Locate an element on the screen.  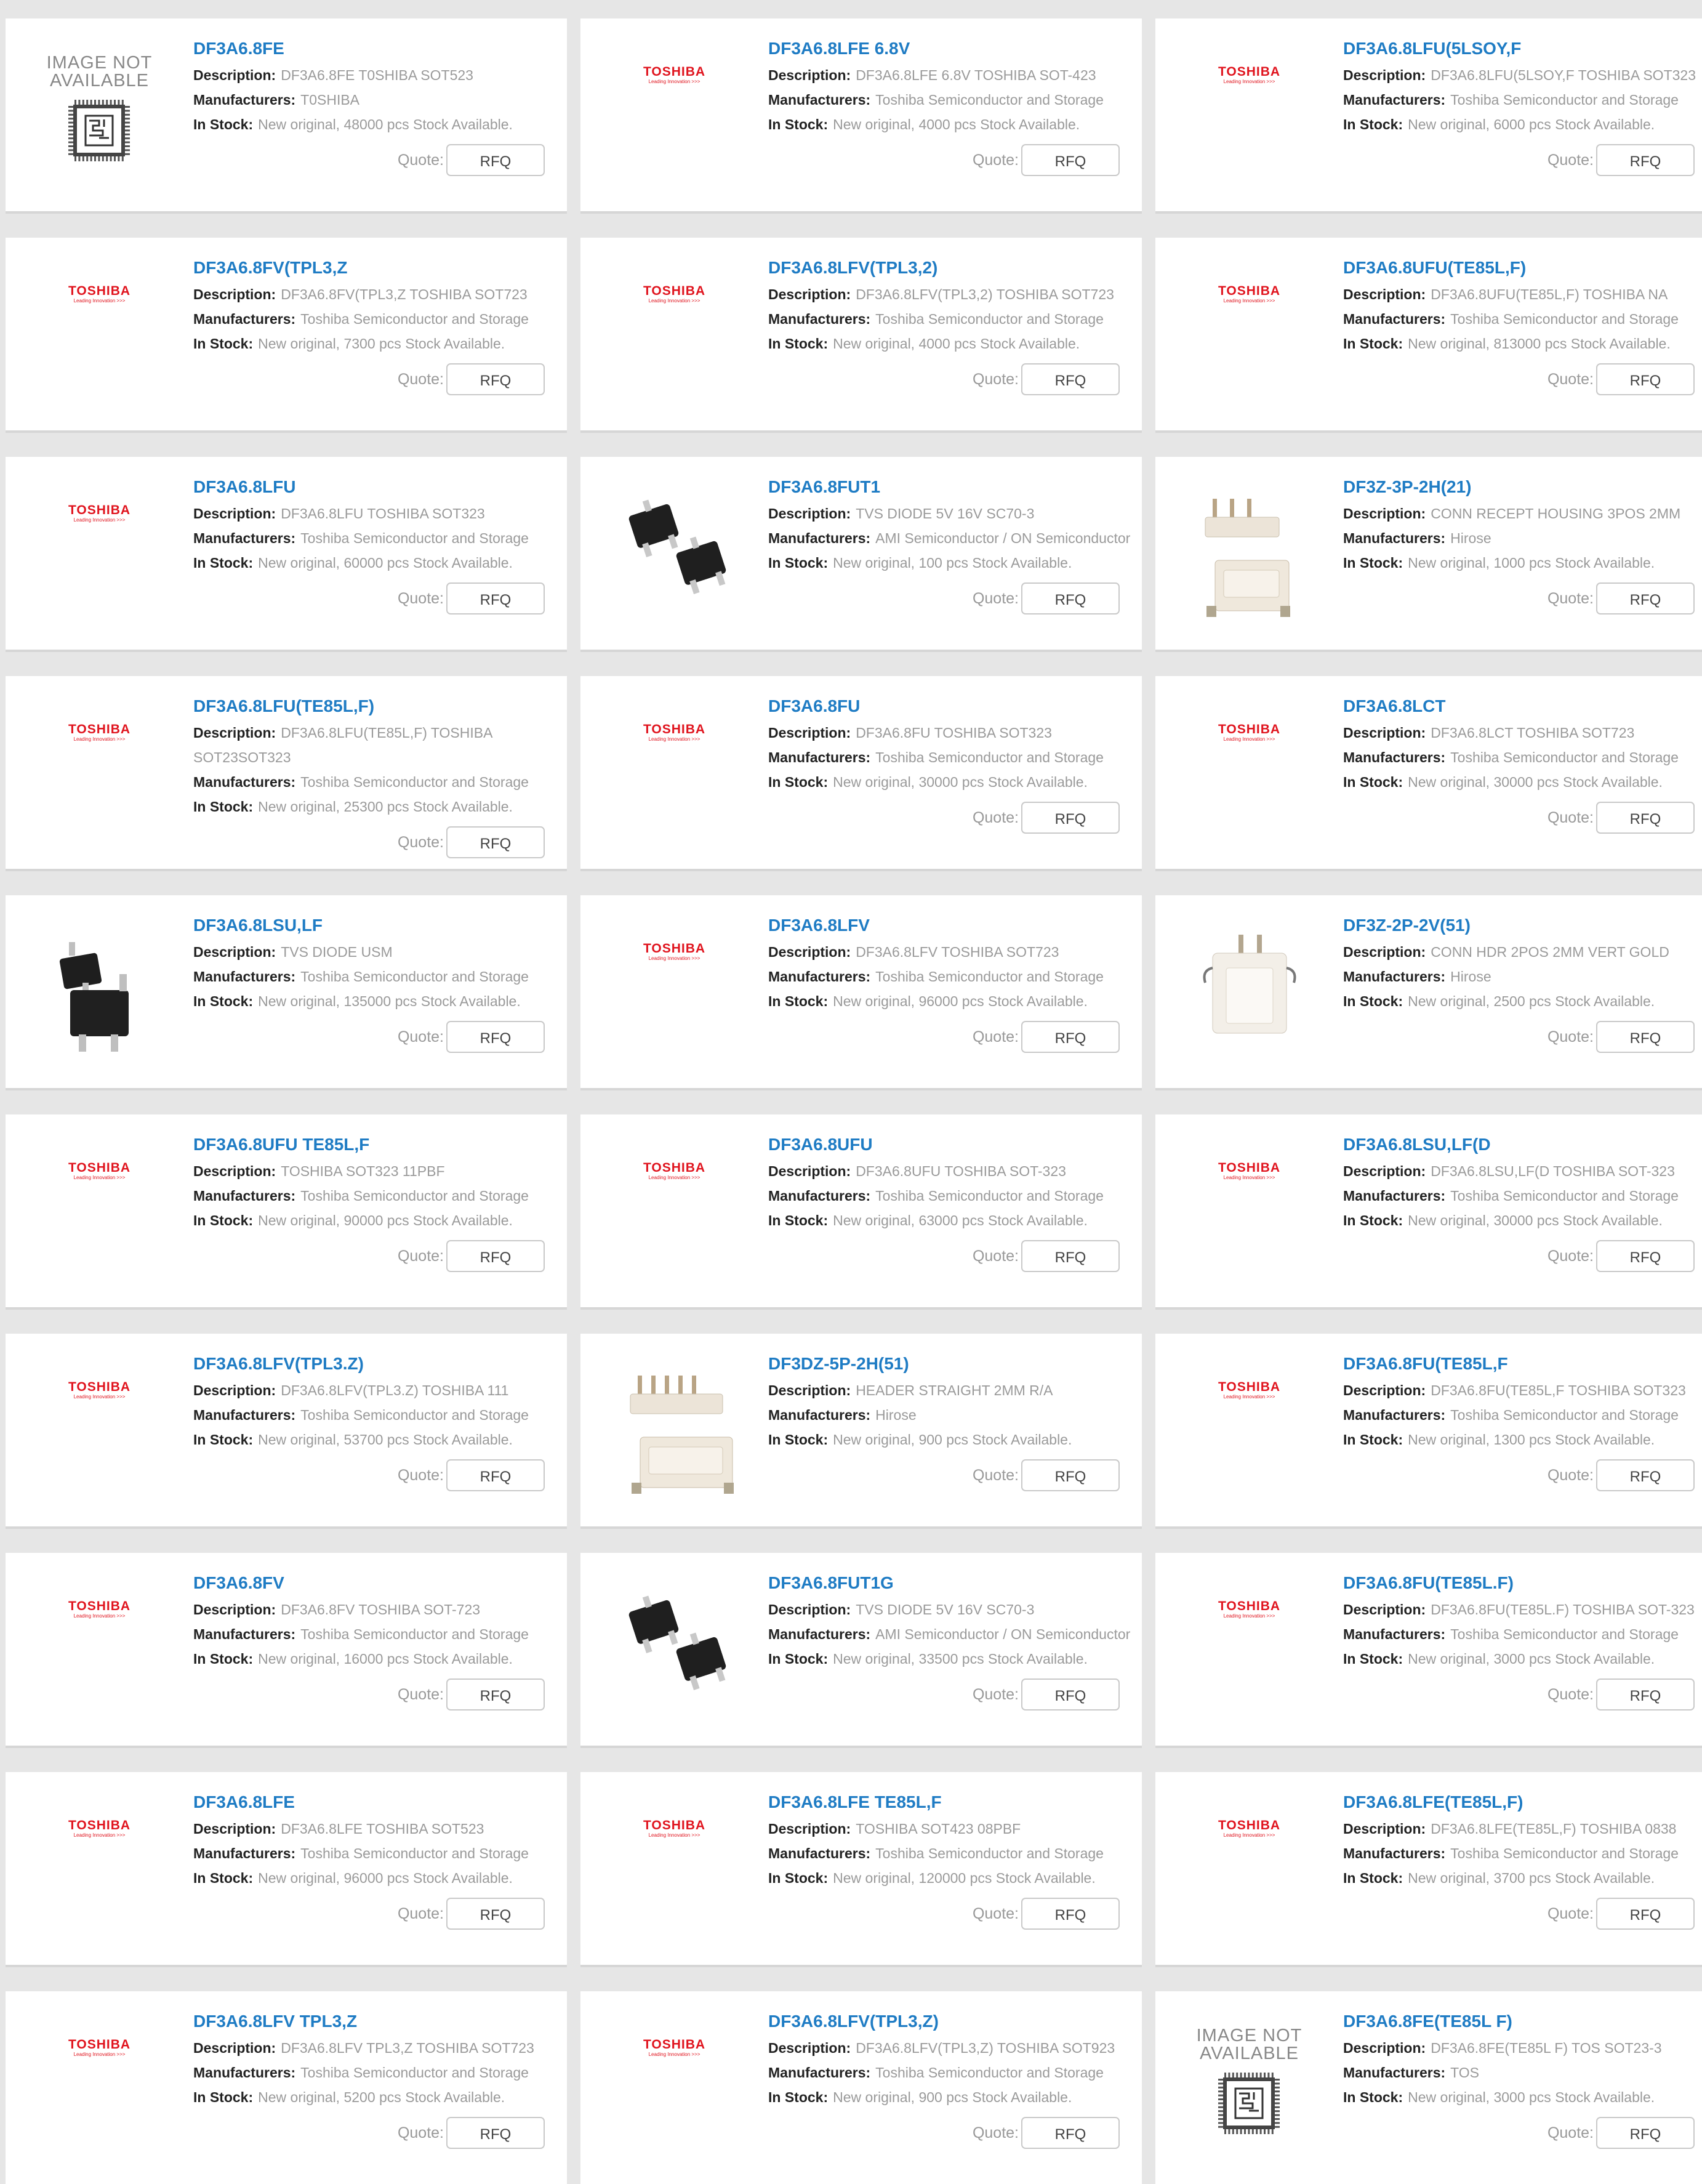
product-title-link: DF3A6.8LFV TPL3,Z is located at coordinates (377, 2021).